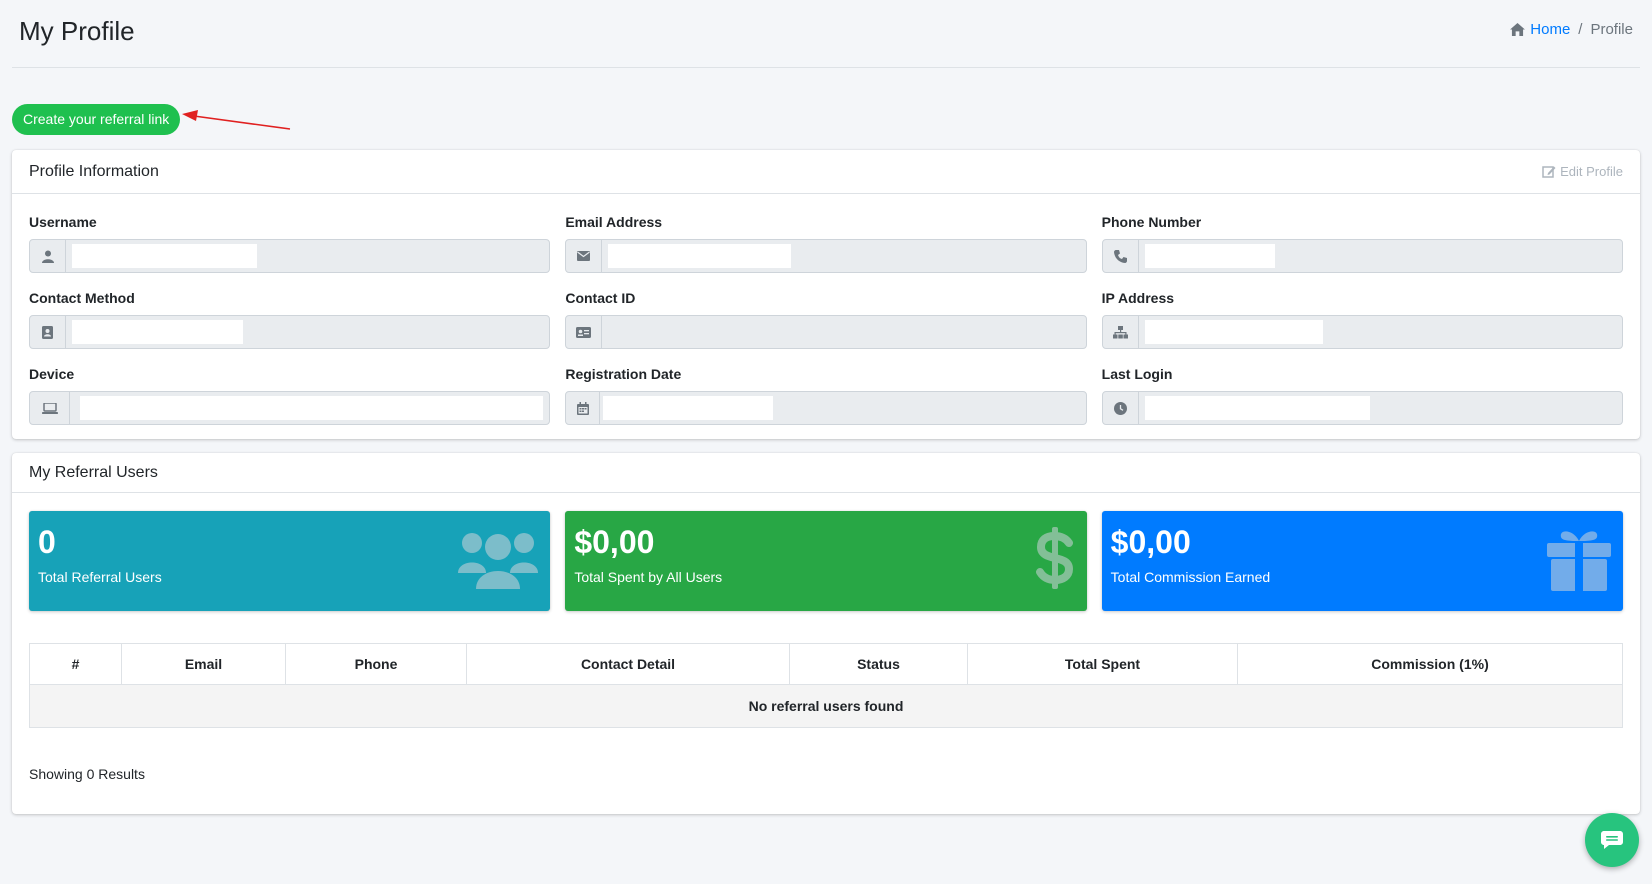 This screenshot has width=1652, height=884. I want to click on users-icon, so click(498, 561).